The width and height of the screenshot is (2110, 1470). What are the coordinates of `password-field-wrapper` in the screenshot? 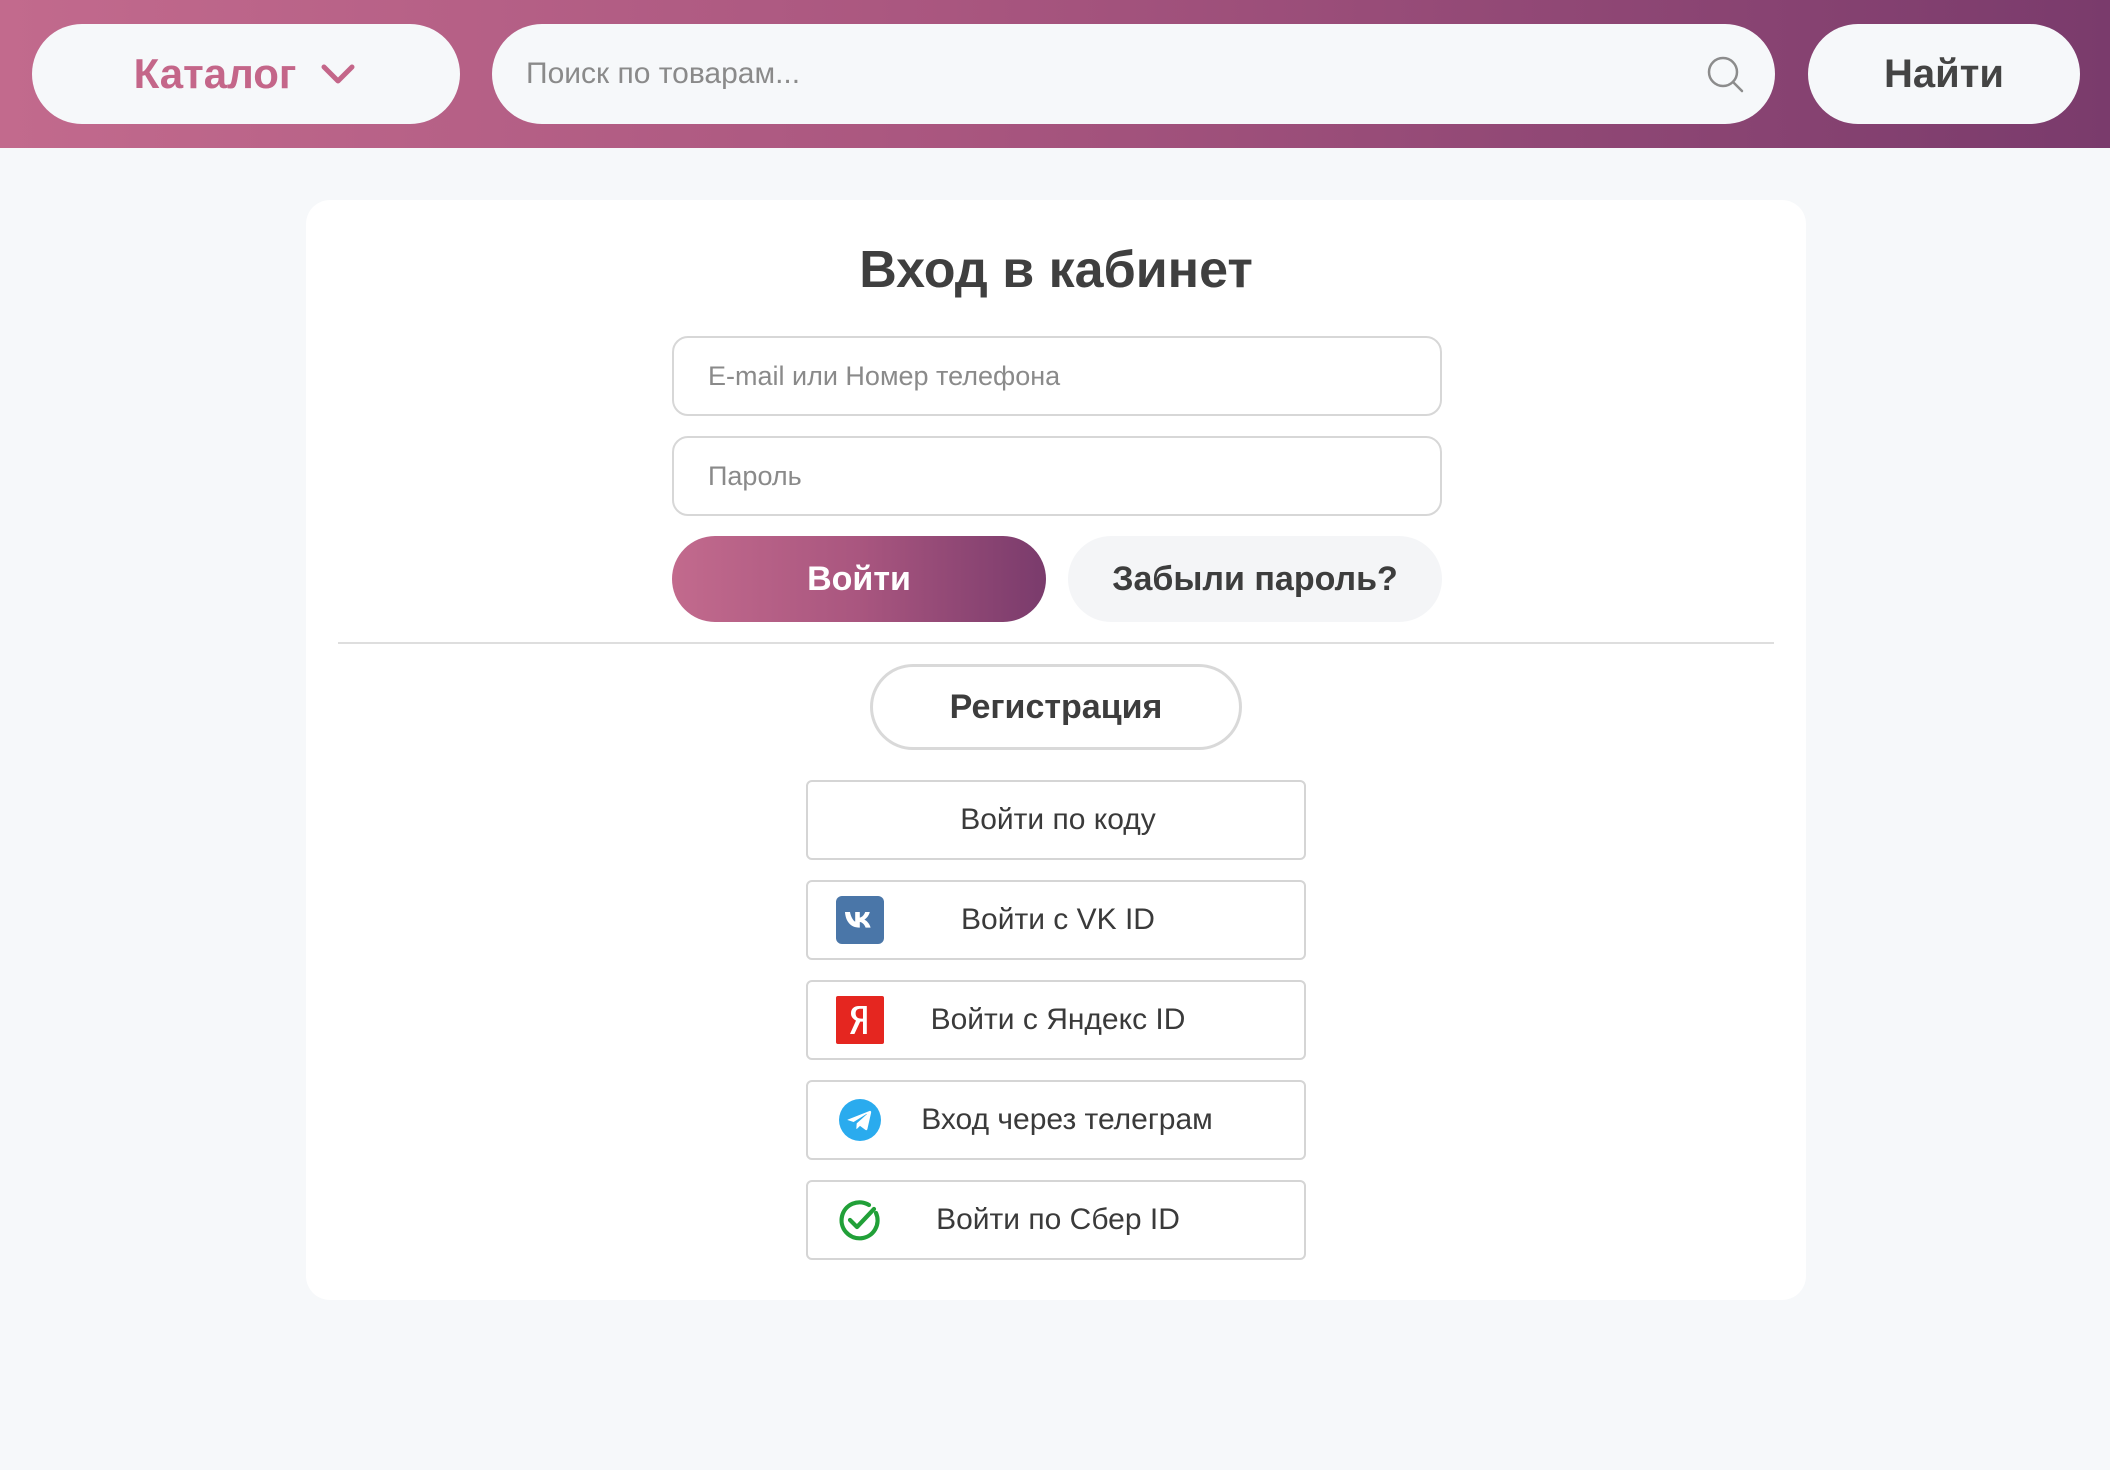 It's located at (1057, 476).